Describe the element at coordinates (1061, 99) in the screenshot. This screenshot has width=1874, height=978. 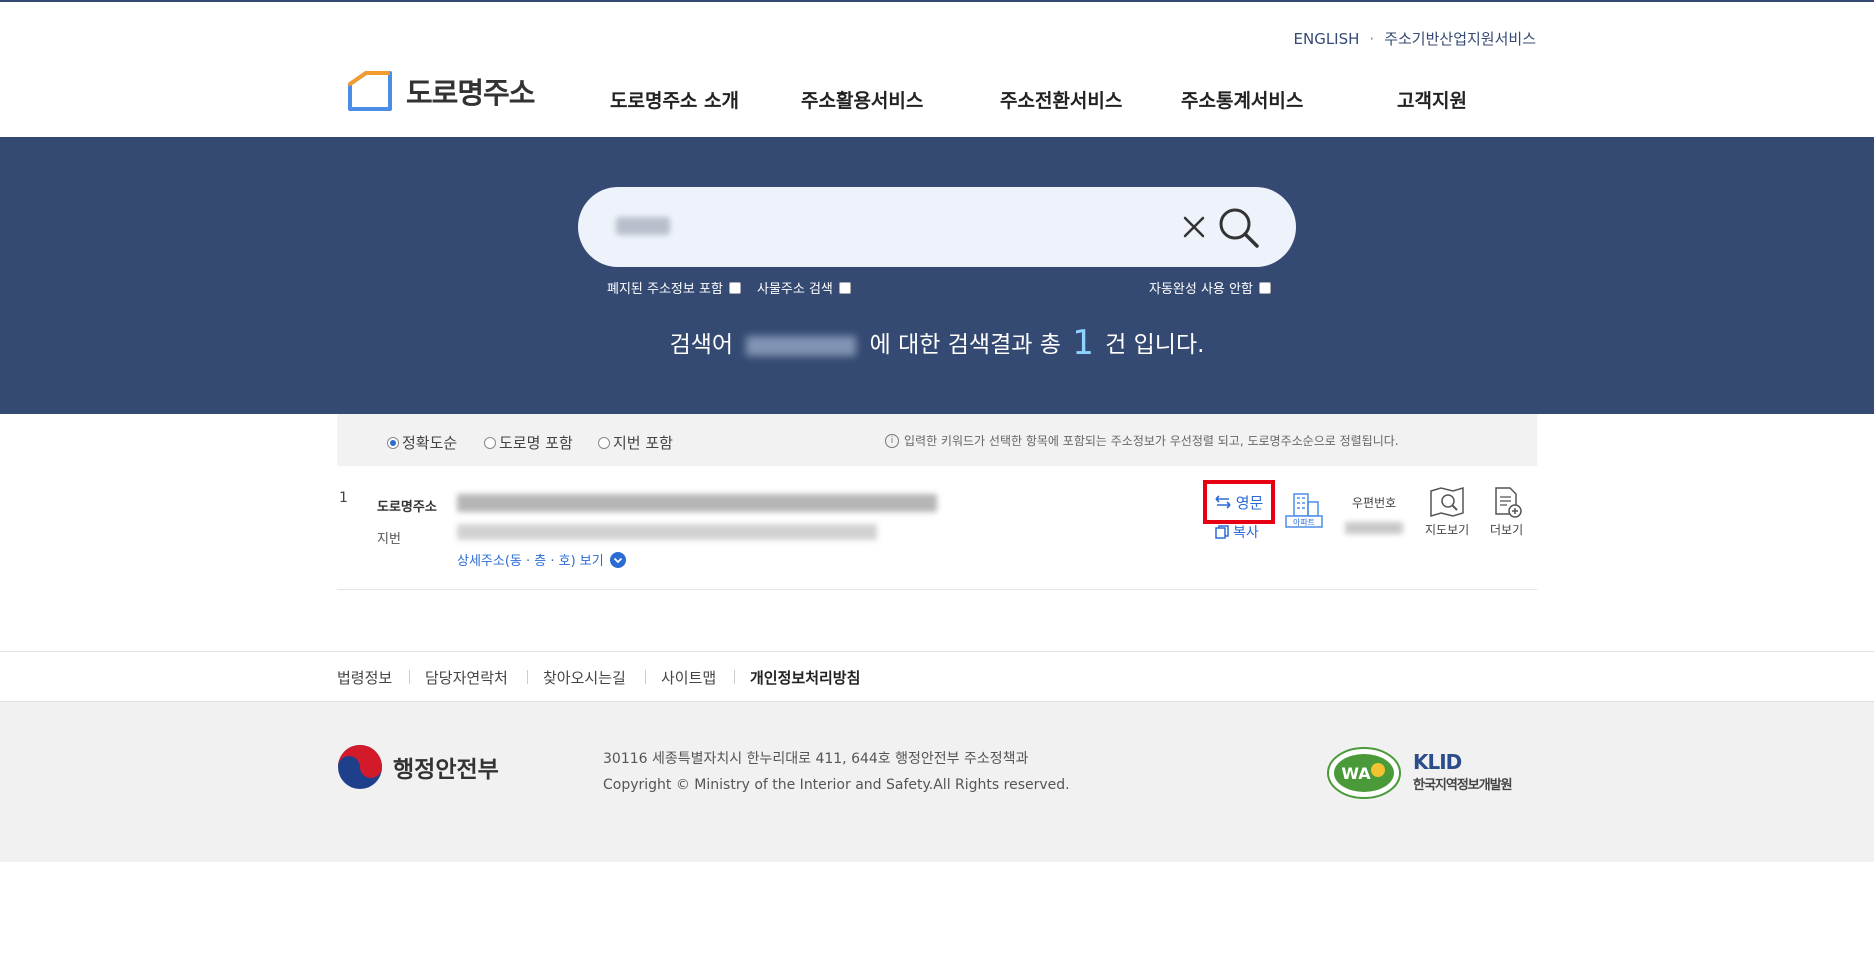
I see `nav-conversion: 주소전환서비스` at that location.